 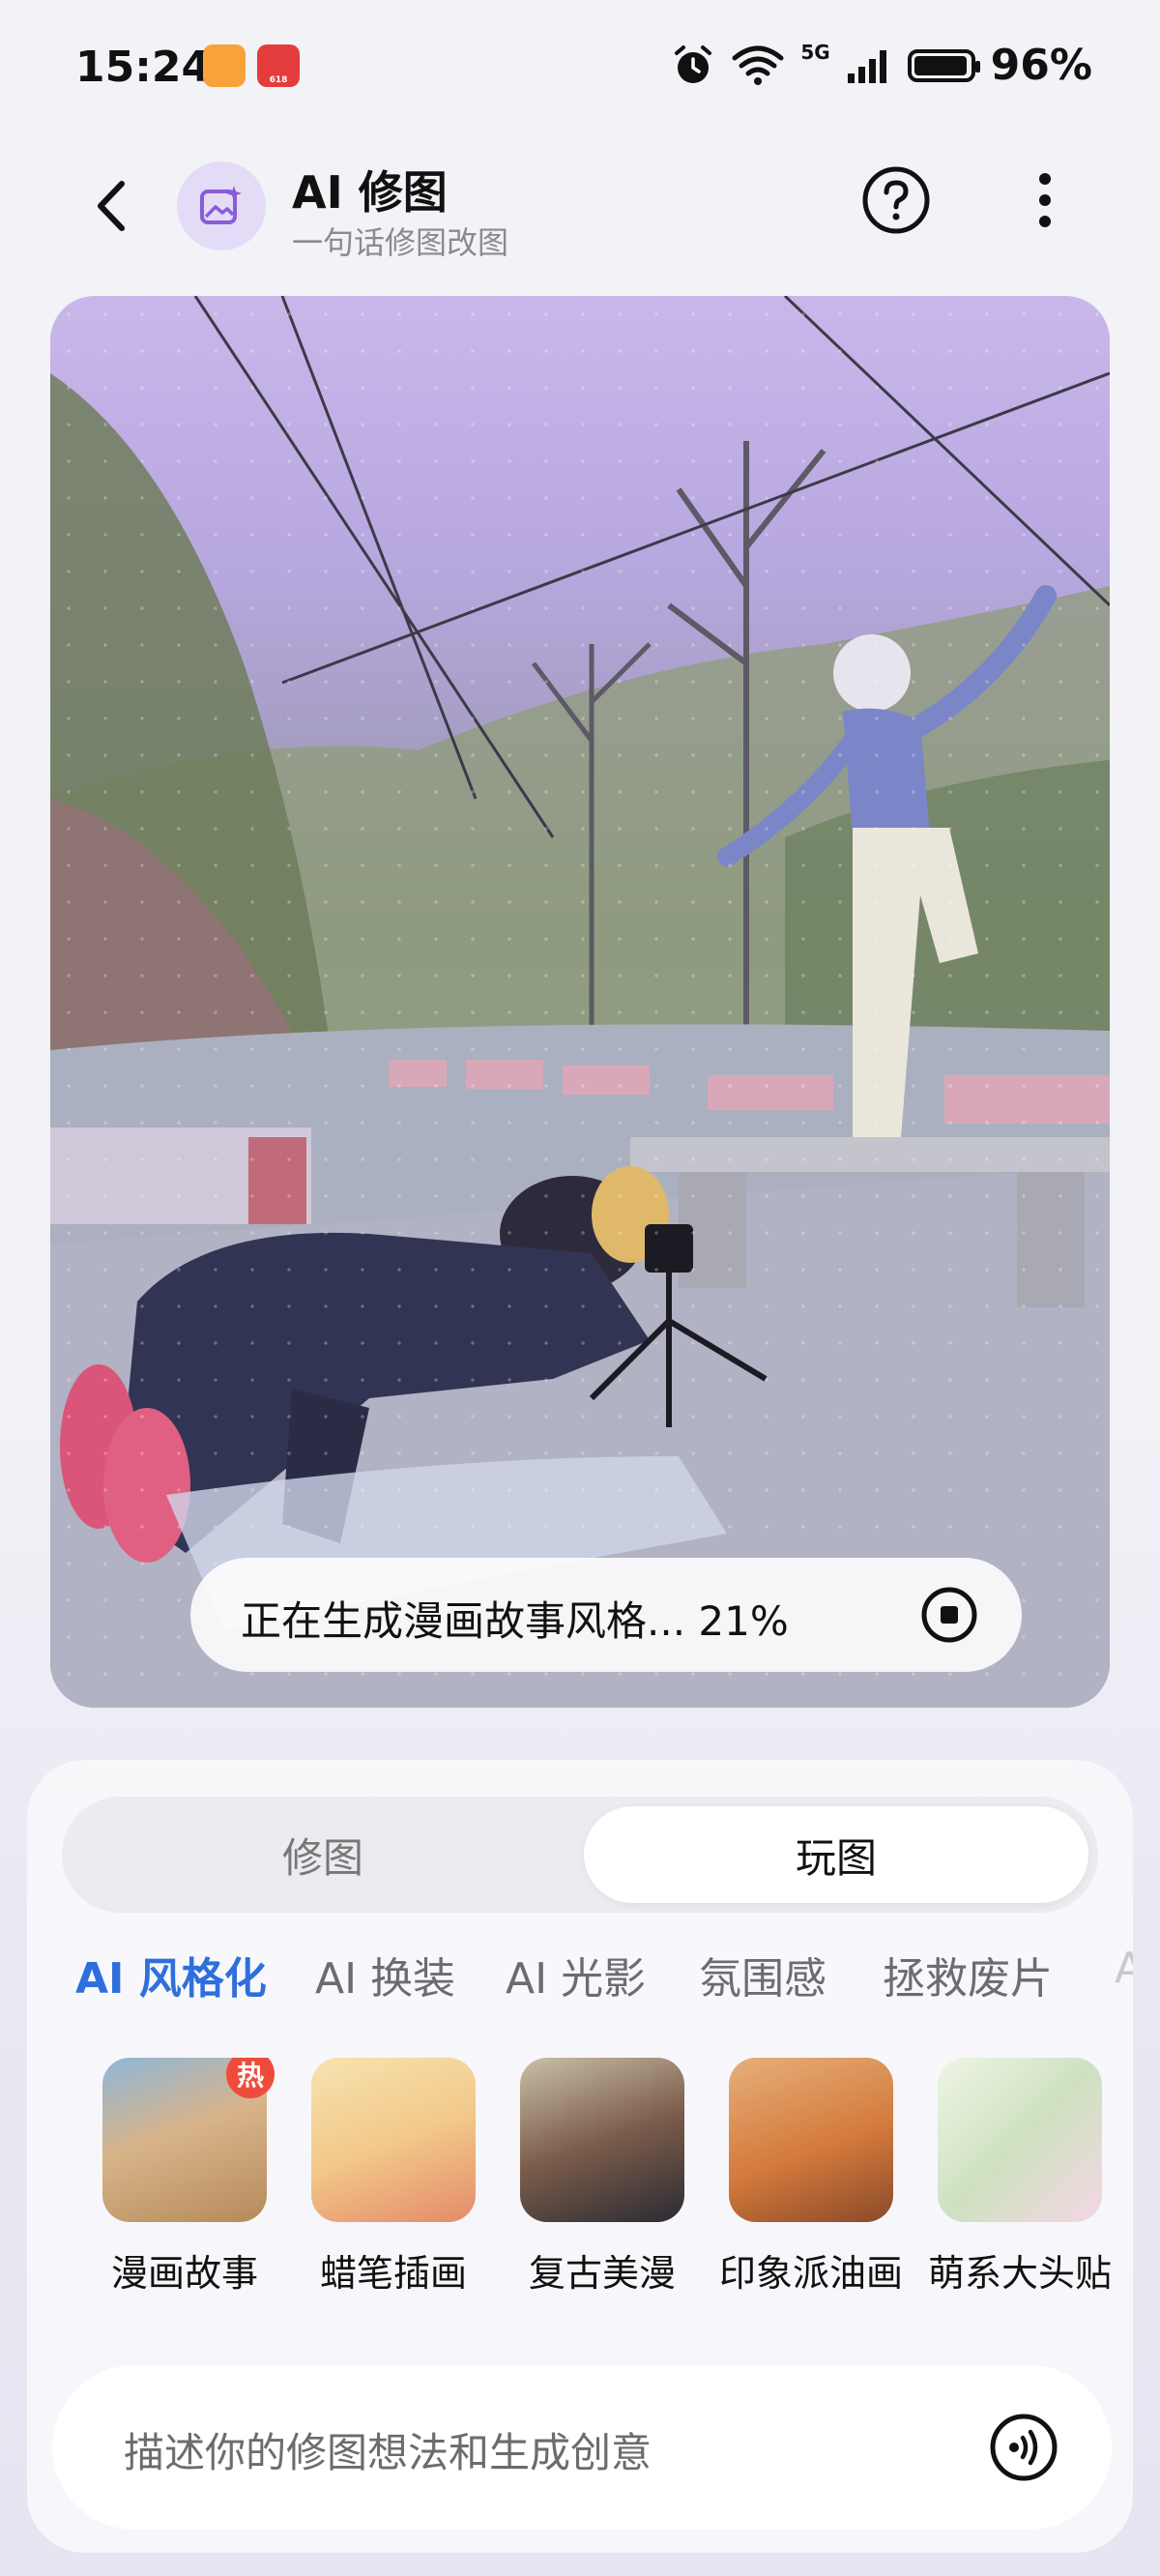 What do you see at coordinates (763, 1974) in the screenshot?
I see `category-atmosphere: 氛围感` at bounding box center [763, 1974].